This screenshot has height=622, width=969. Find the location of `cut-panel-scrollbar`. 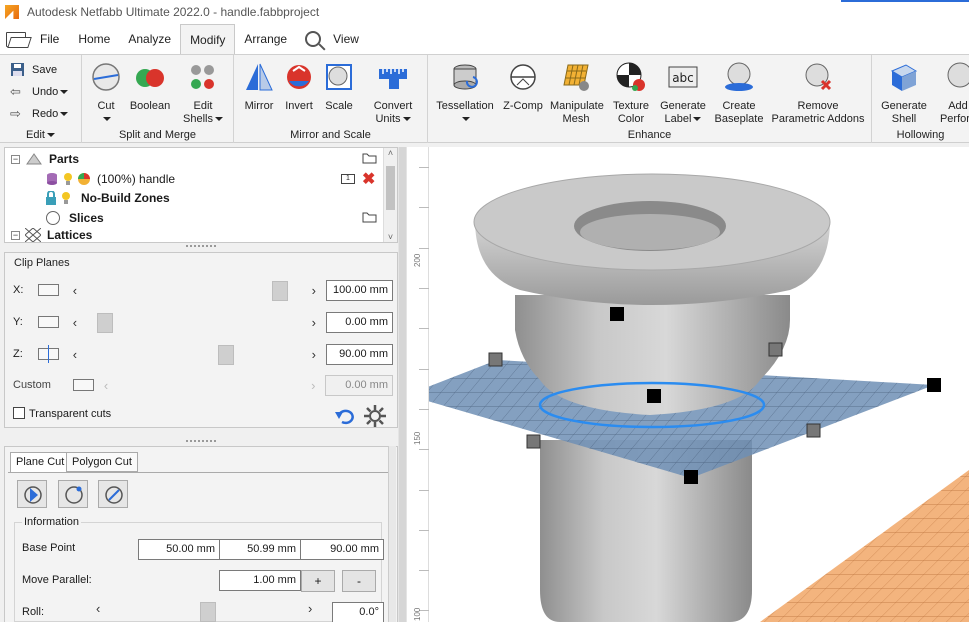

cut-panel-scrollbar is located at coordinates (392, 534).